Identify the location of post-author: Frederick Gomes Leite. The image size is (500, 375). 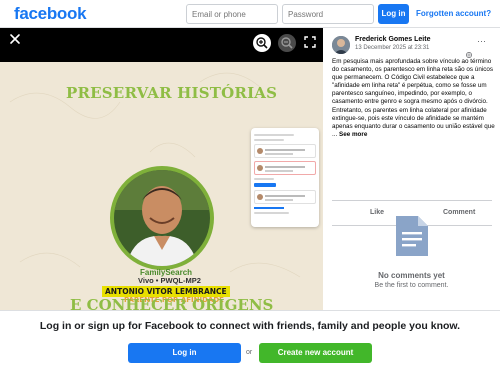
(392, 39).